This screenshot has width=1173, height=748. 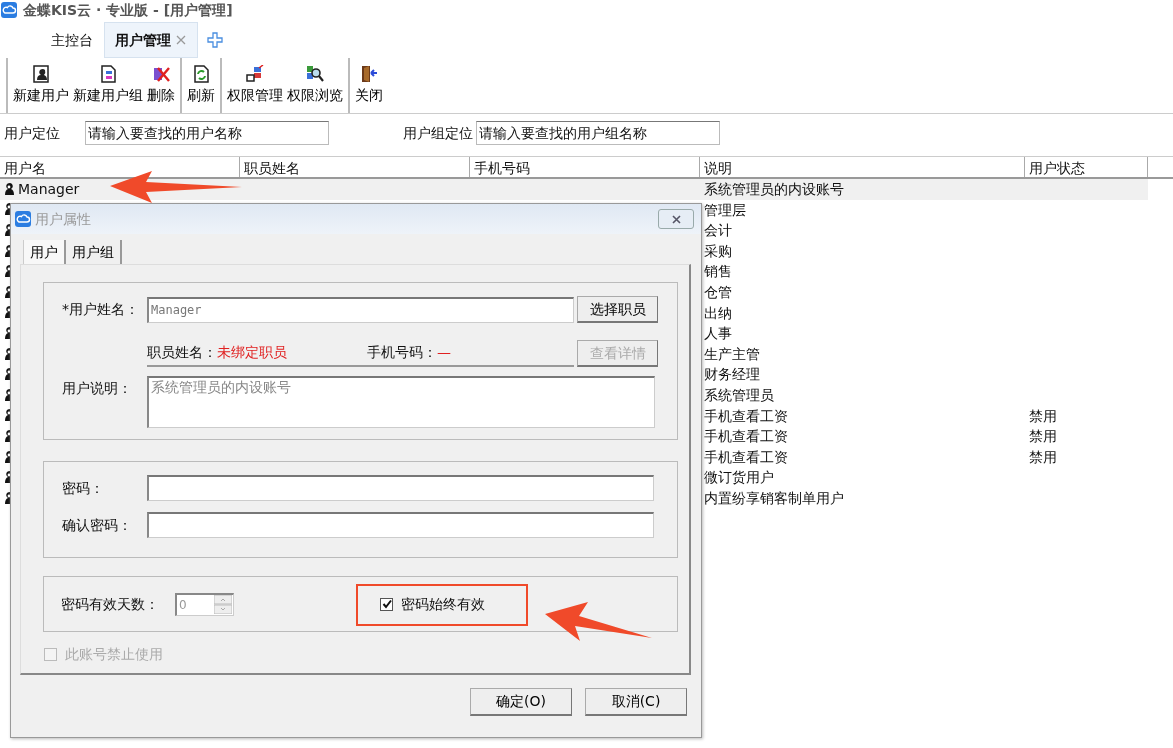 What do you see at coordinates (521, 702) in the screenshot?
I see `dialog-button: 确定(O)` at bounding box center [521, 702].